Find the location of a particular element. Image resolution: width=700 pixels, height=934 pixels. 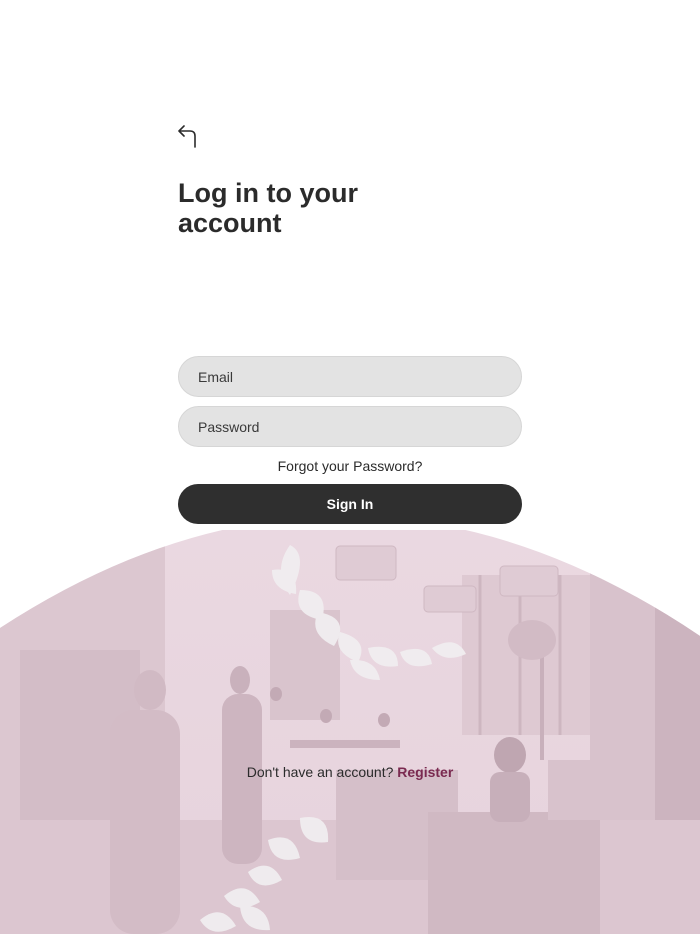

password-field is located at coordinates (350, 426).